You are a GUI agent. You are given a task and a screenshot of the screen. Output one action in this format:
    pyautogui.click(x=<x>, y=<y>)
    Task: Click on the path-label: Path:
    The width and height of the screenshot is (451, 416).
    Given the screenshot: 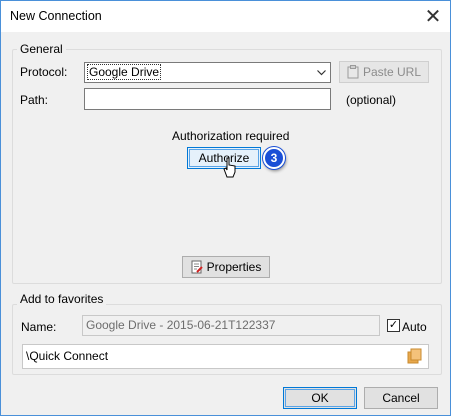 What is the action you would take?
    pyautogui.click(x=34, y=100)
    